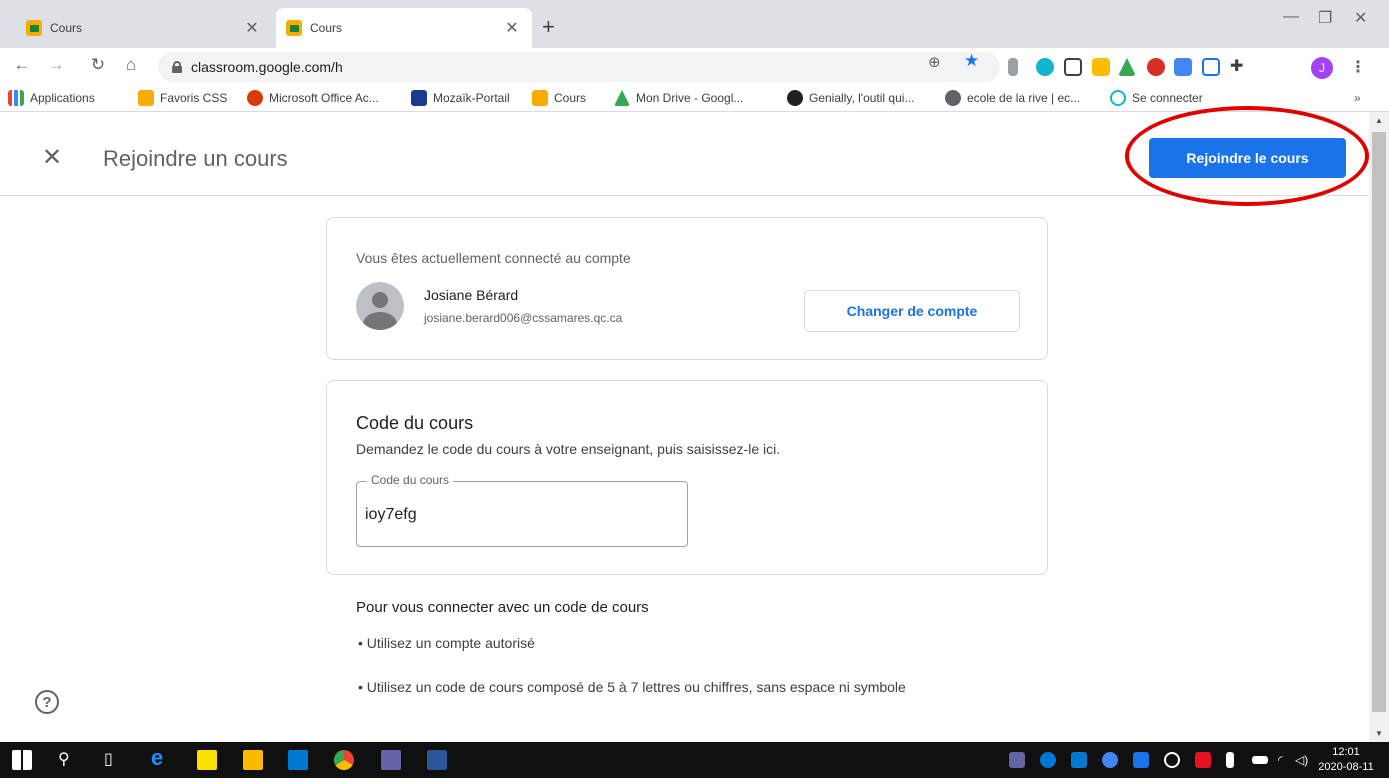  Describe the element at coordinates (446, 643) in the screenshot. I see `rule-item: • Utilisez un compte autorisé` at that location.